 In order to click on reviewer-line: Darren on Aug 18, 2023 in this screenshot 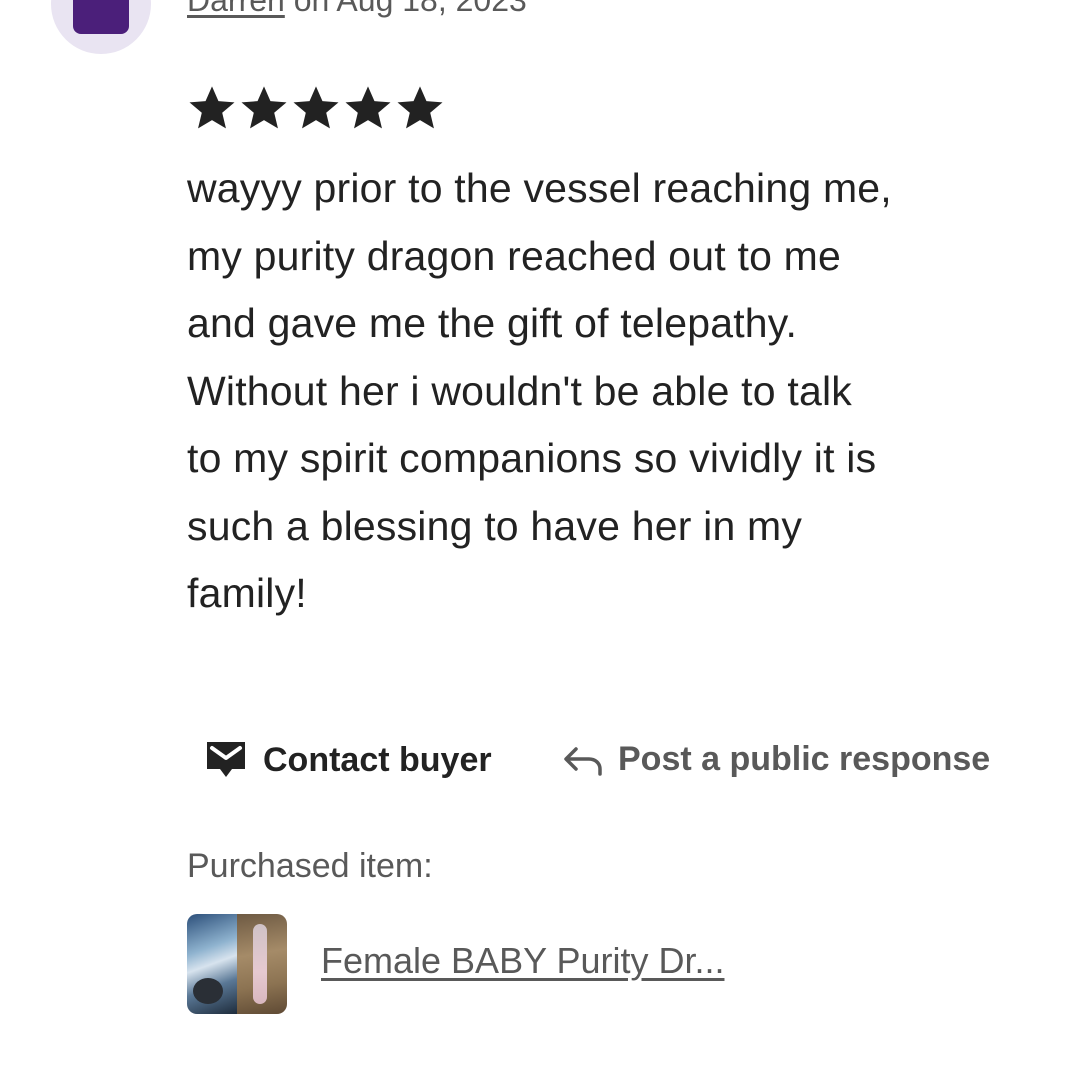, I will do `click(357, 9)`.